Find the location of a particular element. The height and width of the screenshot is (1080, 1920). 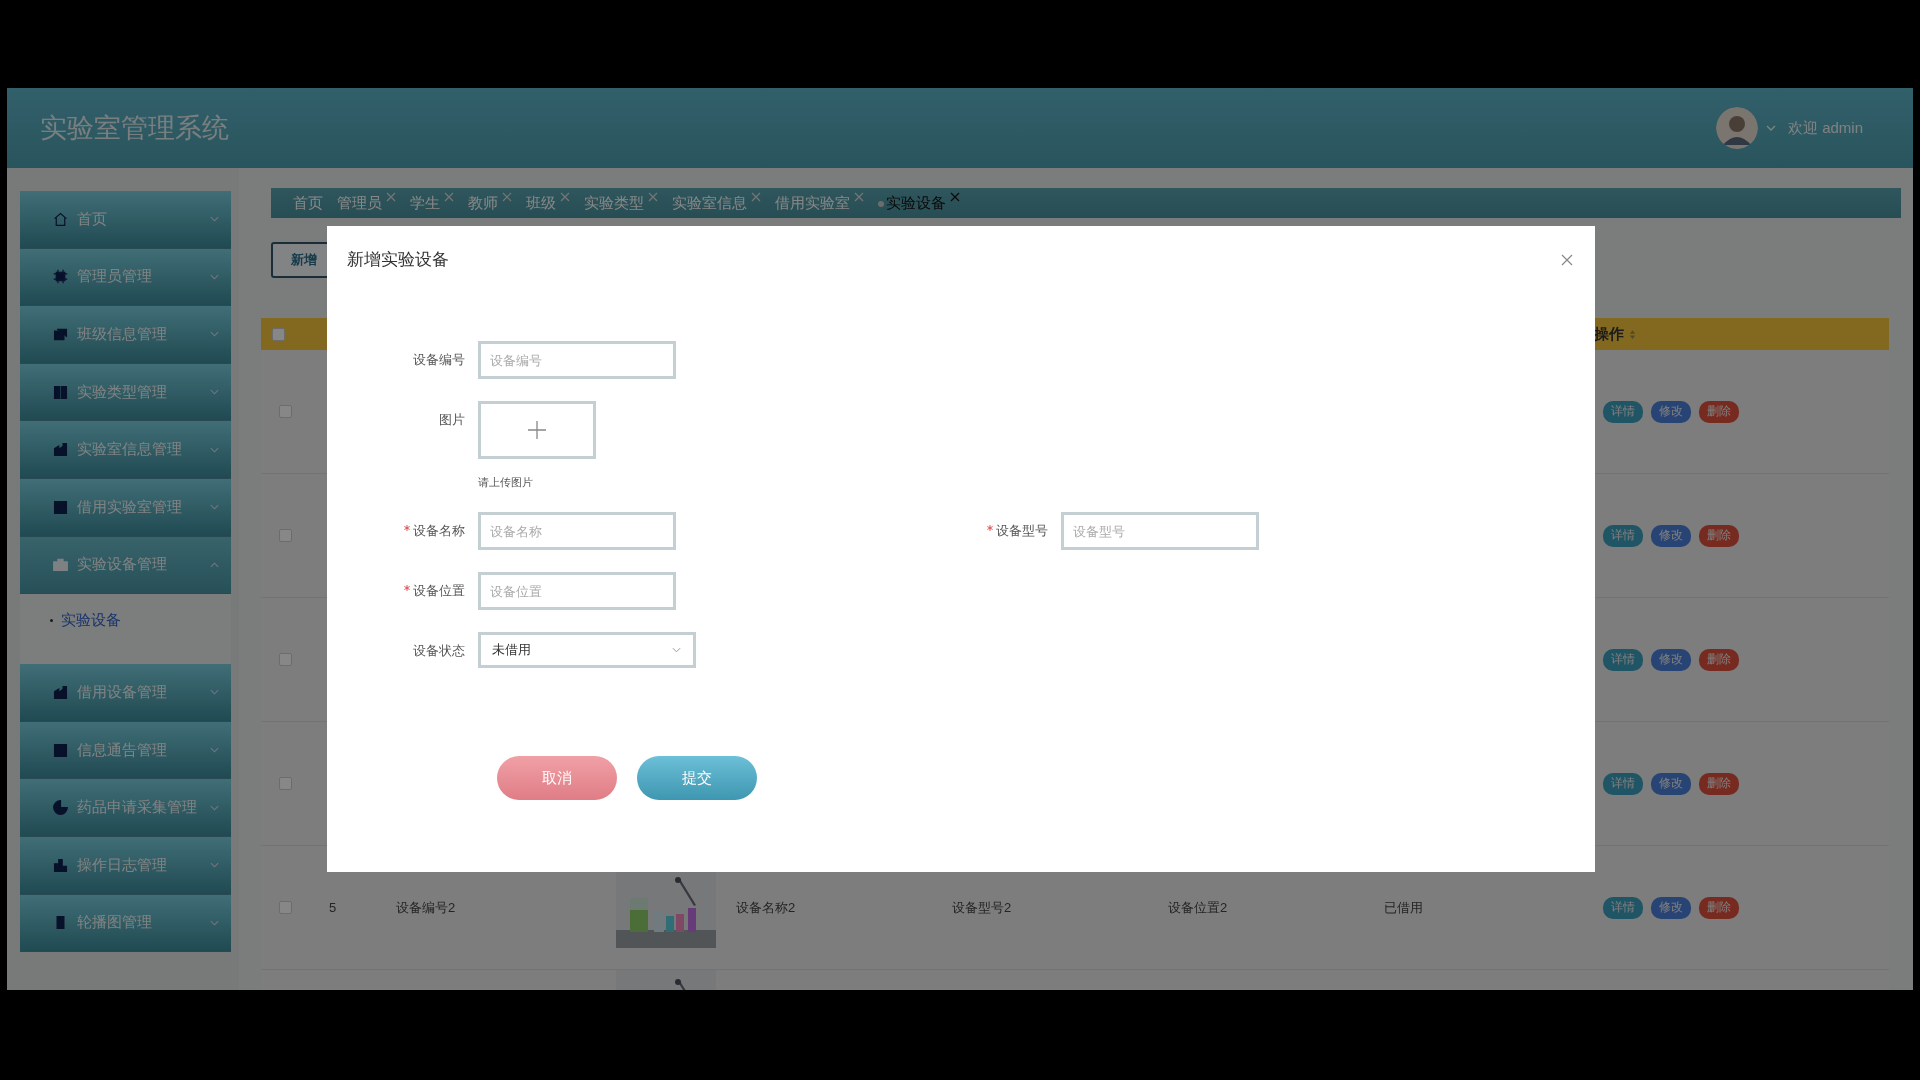

submenu-item: 实验设备 is located at coordinates (85, 621).